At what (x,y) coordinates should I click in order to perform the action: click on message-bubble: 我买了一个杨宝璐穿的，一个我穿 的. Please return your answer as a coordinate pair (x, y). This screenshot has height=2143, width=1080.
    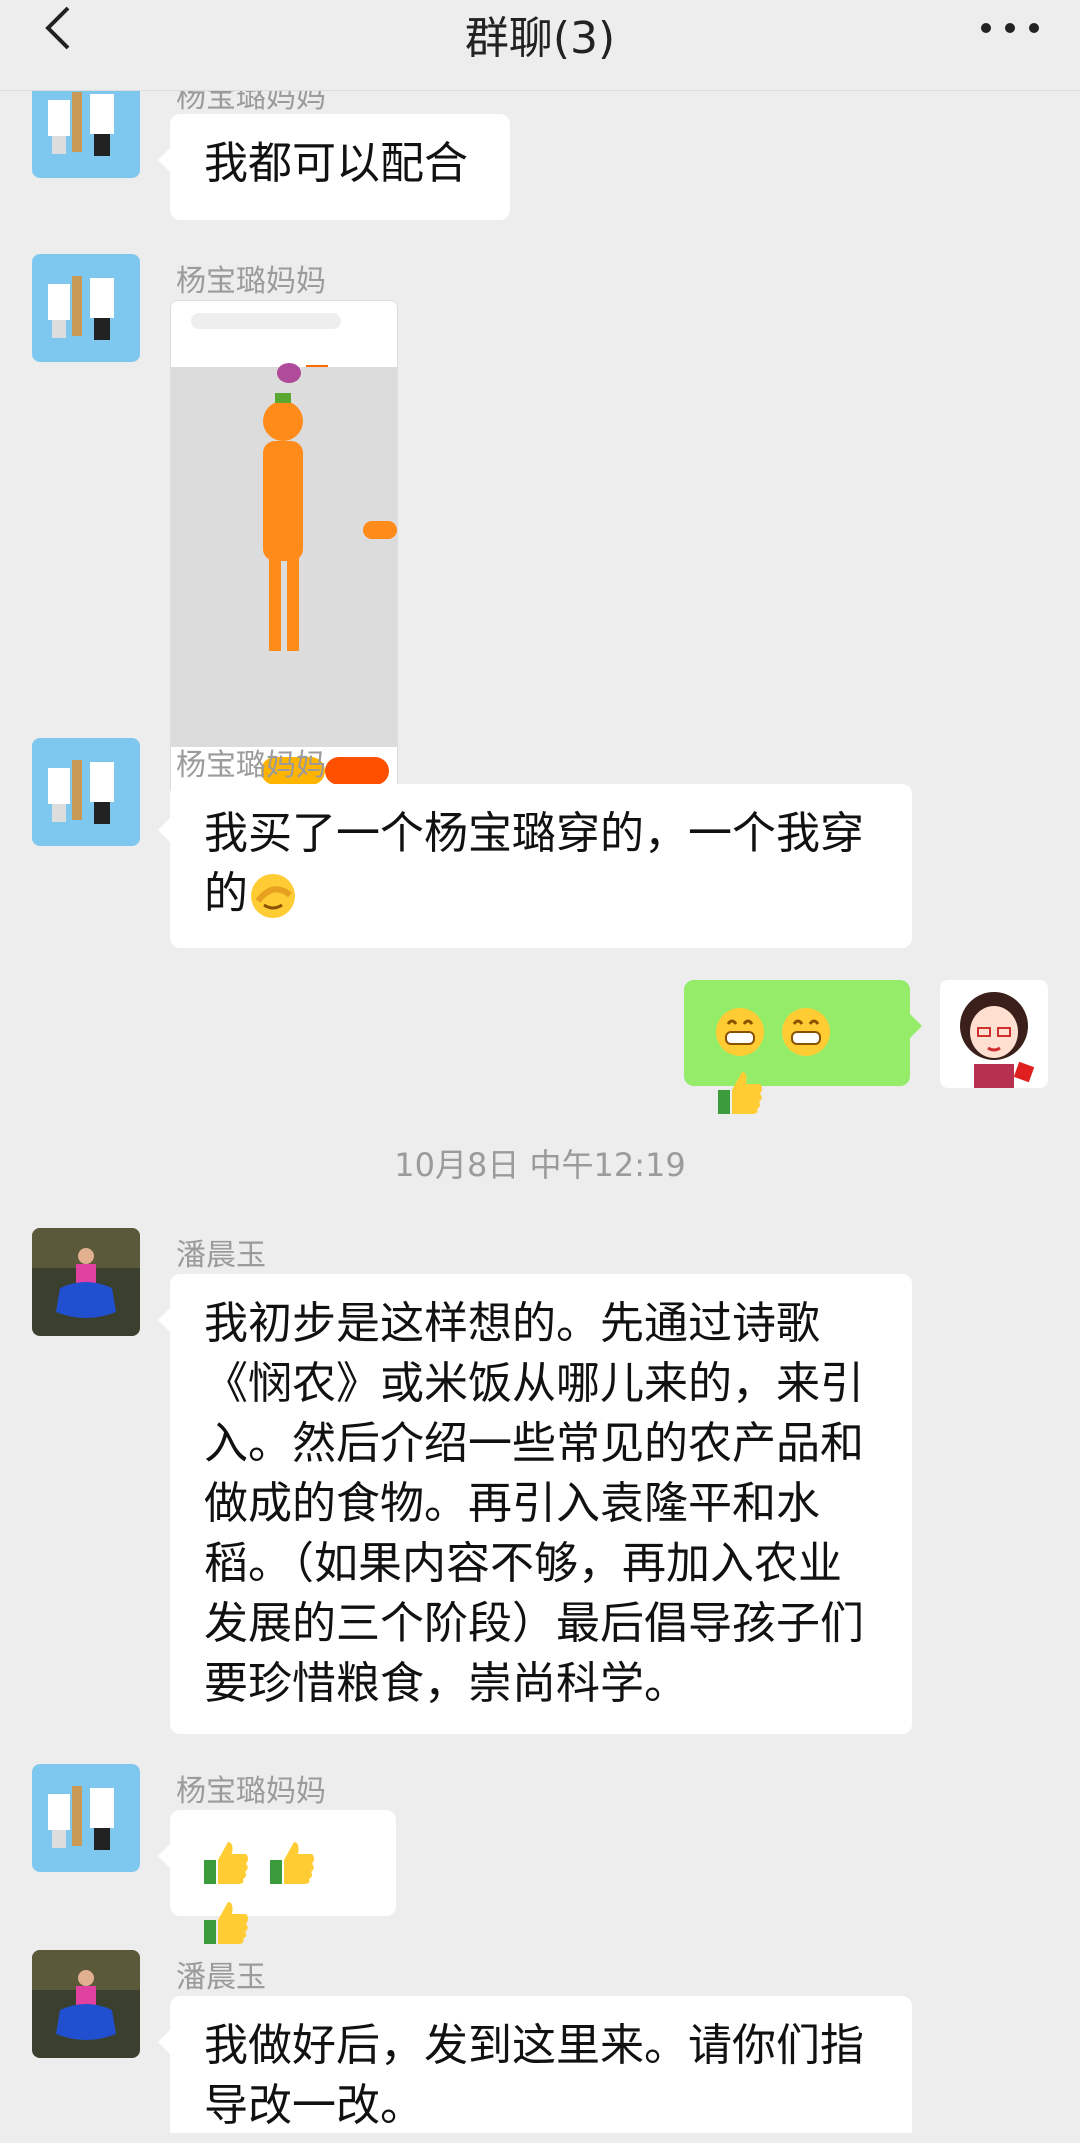
    Looking at the image, I should click on (535, 866).